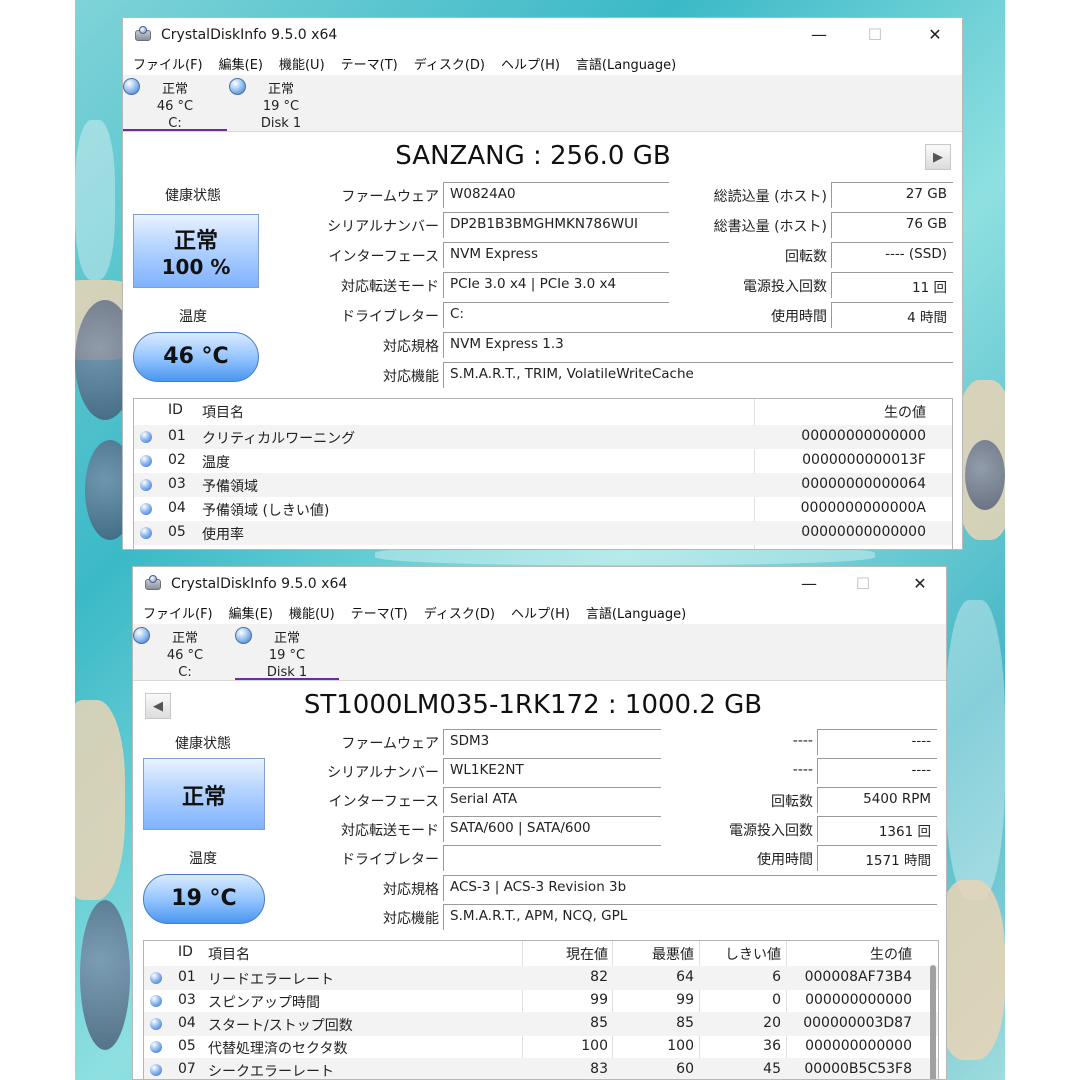 This screenshot has width=1080, height=1080. What do you see at coordinates (599, 1023) in the screenshot?
I see `row-current: 85` at bounding box center [599, 1023].